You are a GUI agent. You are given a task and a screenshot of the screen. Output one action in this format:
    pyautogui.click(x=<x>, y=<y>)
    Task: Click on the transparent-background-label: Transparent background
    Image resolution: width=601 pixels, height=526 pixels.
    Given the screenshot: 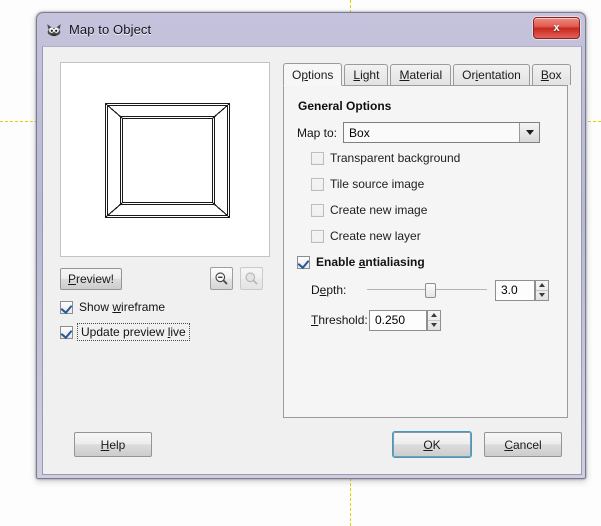 What is the action you would take?
    pyautogui.click(x=395, y=158)
    